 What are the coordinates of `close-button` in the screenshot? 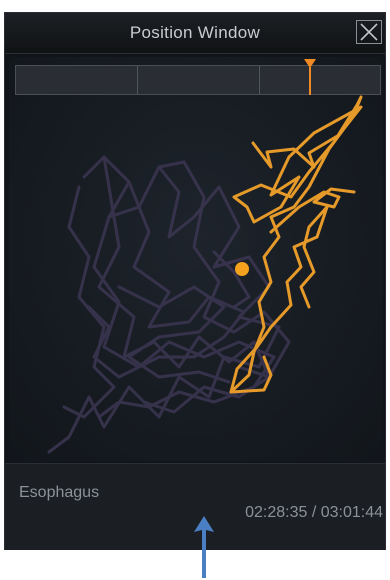 It's located at (369, 32).